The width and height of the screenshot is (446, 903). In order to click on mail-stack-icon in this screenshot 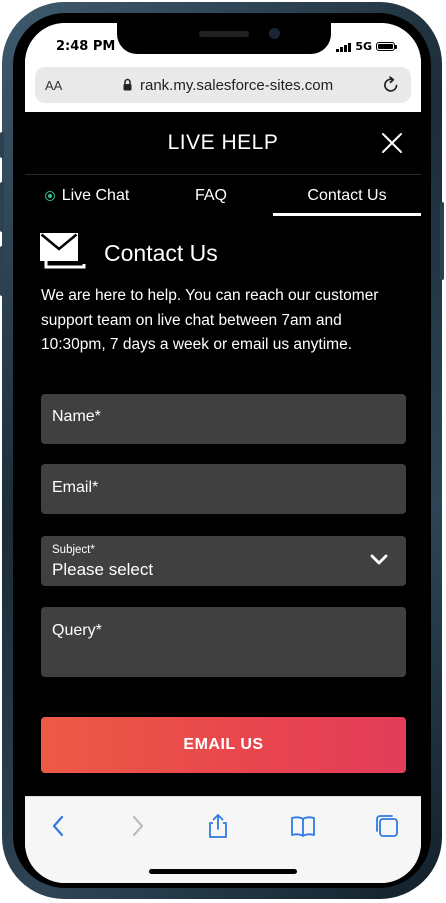, I will do `click(63, 251)`.